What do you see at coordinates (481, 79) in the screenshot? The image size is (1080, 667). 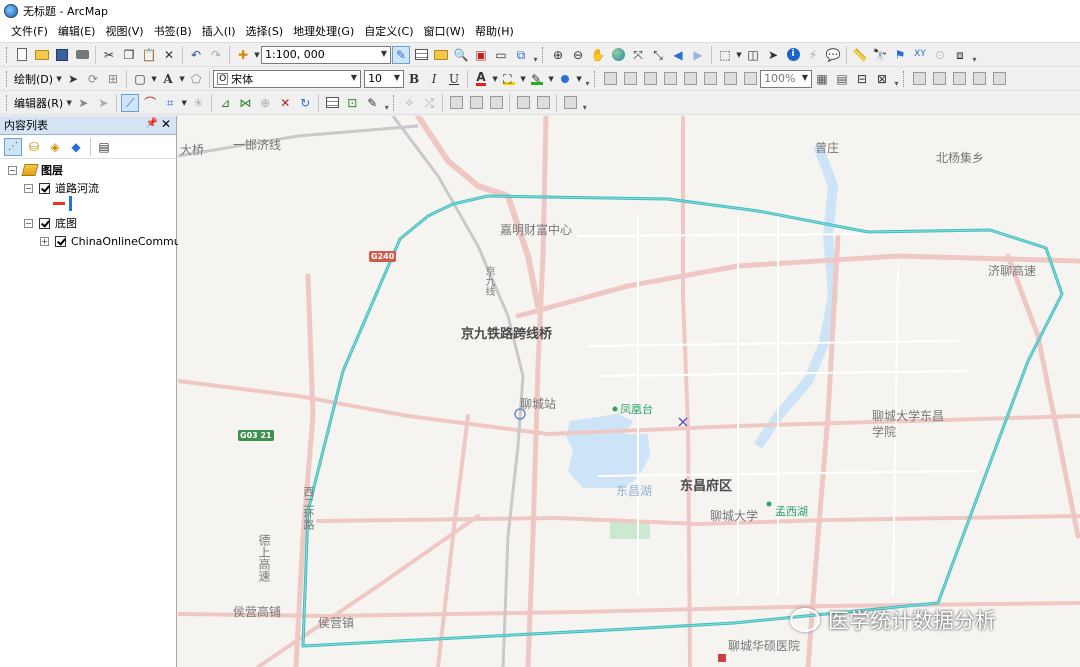 I see `font-color-button: A` at bounding box center [481, 79].